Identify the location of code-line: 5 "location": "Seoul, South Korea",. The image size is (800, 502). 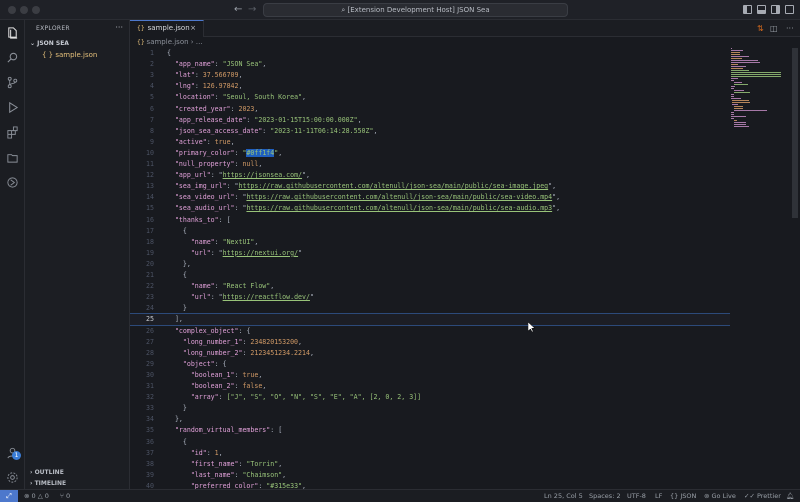
(430, 97).